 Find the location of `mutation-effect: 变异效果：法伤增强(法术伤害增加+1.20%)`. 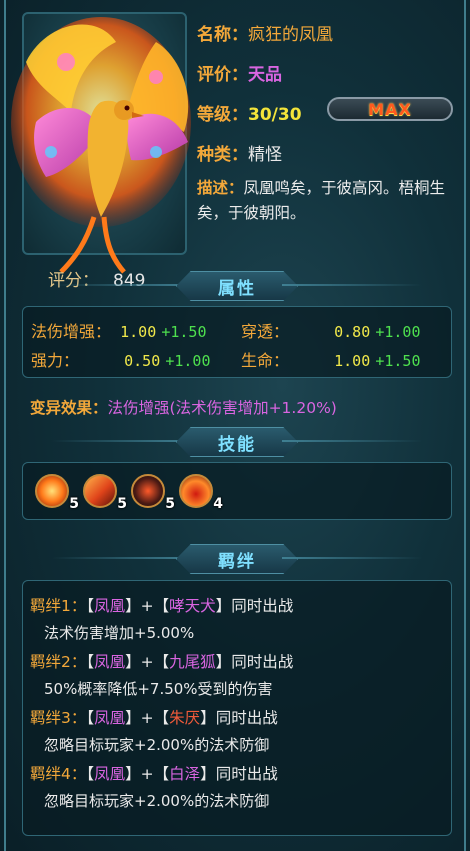

mutation-effect: 变异效果：法伤增强(法术伤害增加+1.20%) is located at coordinates (183, 407).